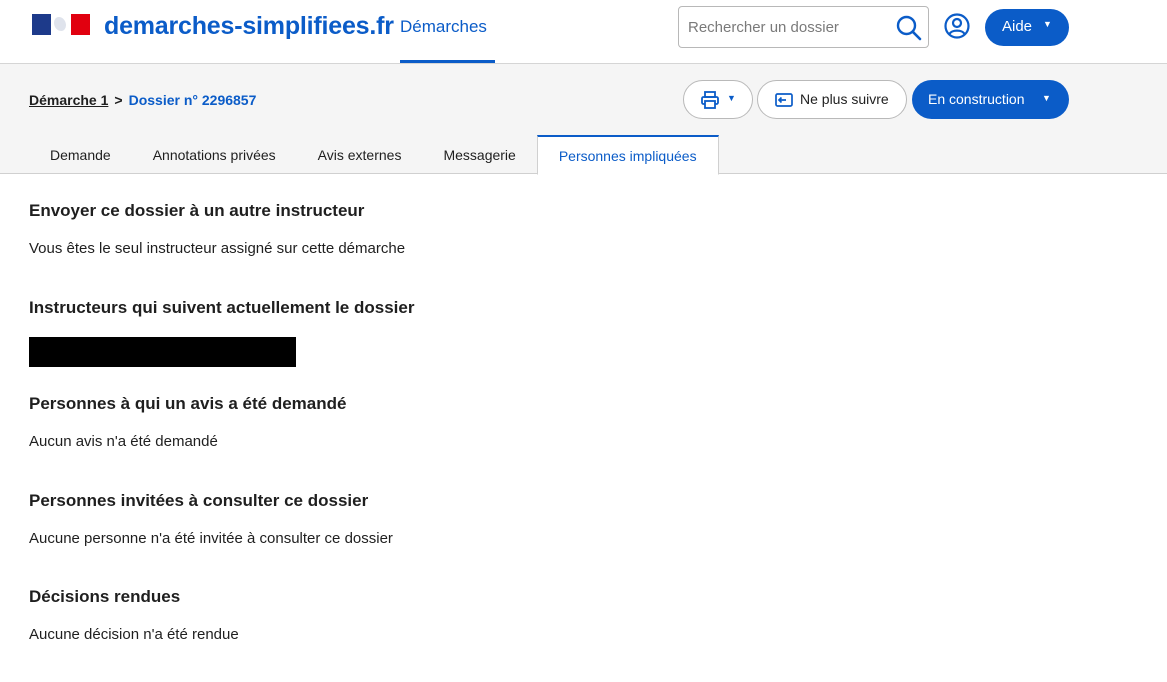 This screenshot has width=1167, height=682. Describe the element at coordinates (162, 352) in the screenshot. I see `redacted-instructor-block` at that location.